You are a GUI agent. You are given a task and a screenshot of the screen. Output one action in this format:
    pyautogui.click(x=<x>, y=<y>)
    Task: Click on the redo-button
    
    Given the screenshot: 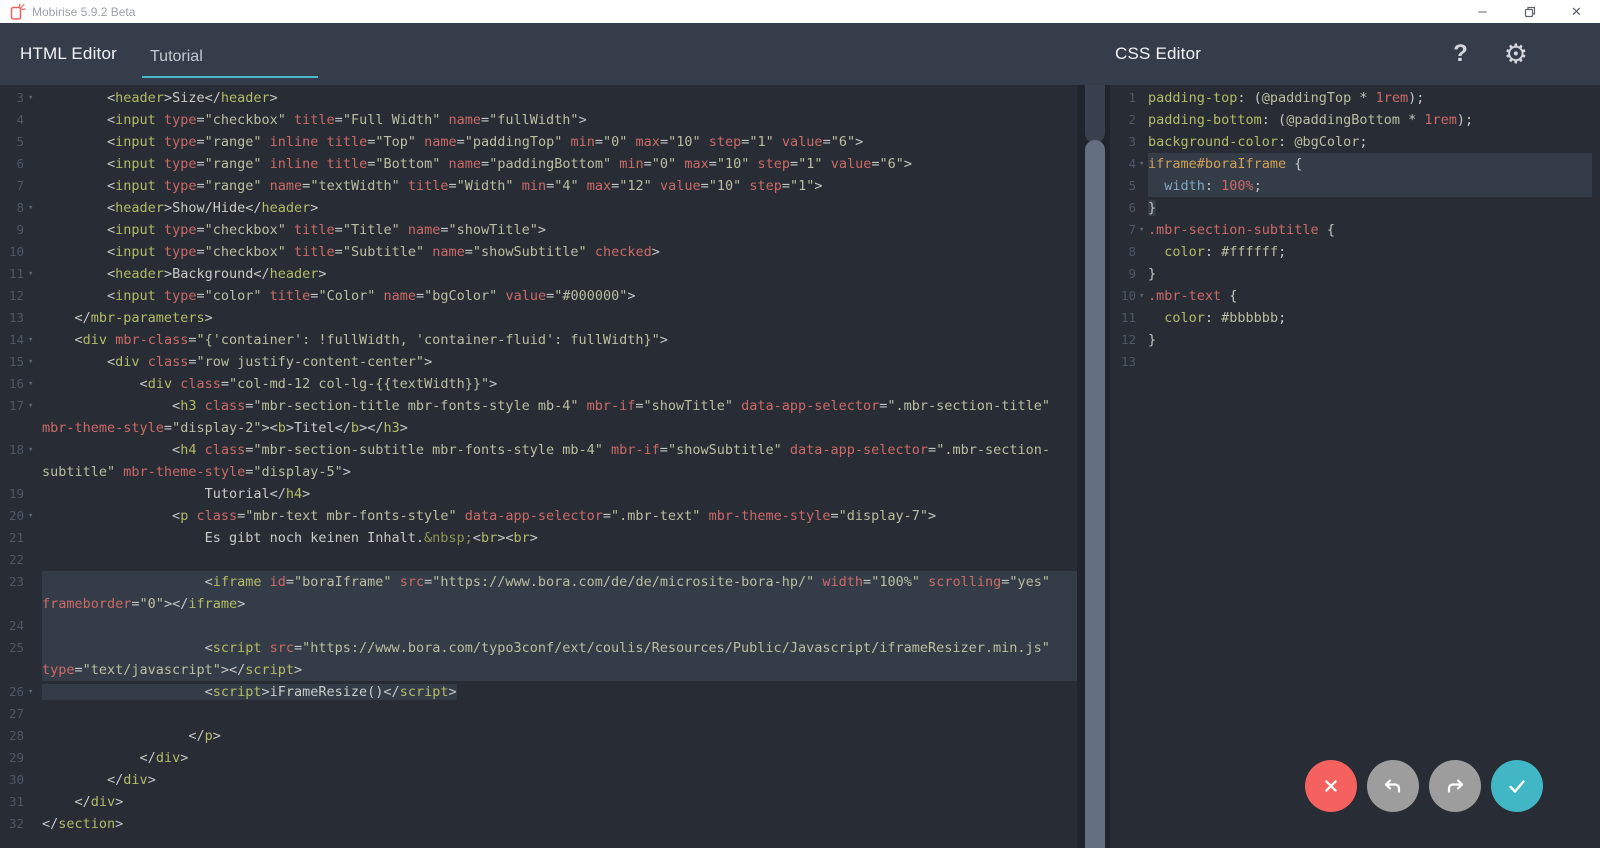 What is the action you would take?
    pyautogui.click(x=1455, y=786)
    